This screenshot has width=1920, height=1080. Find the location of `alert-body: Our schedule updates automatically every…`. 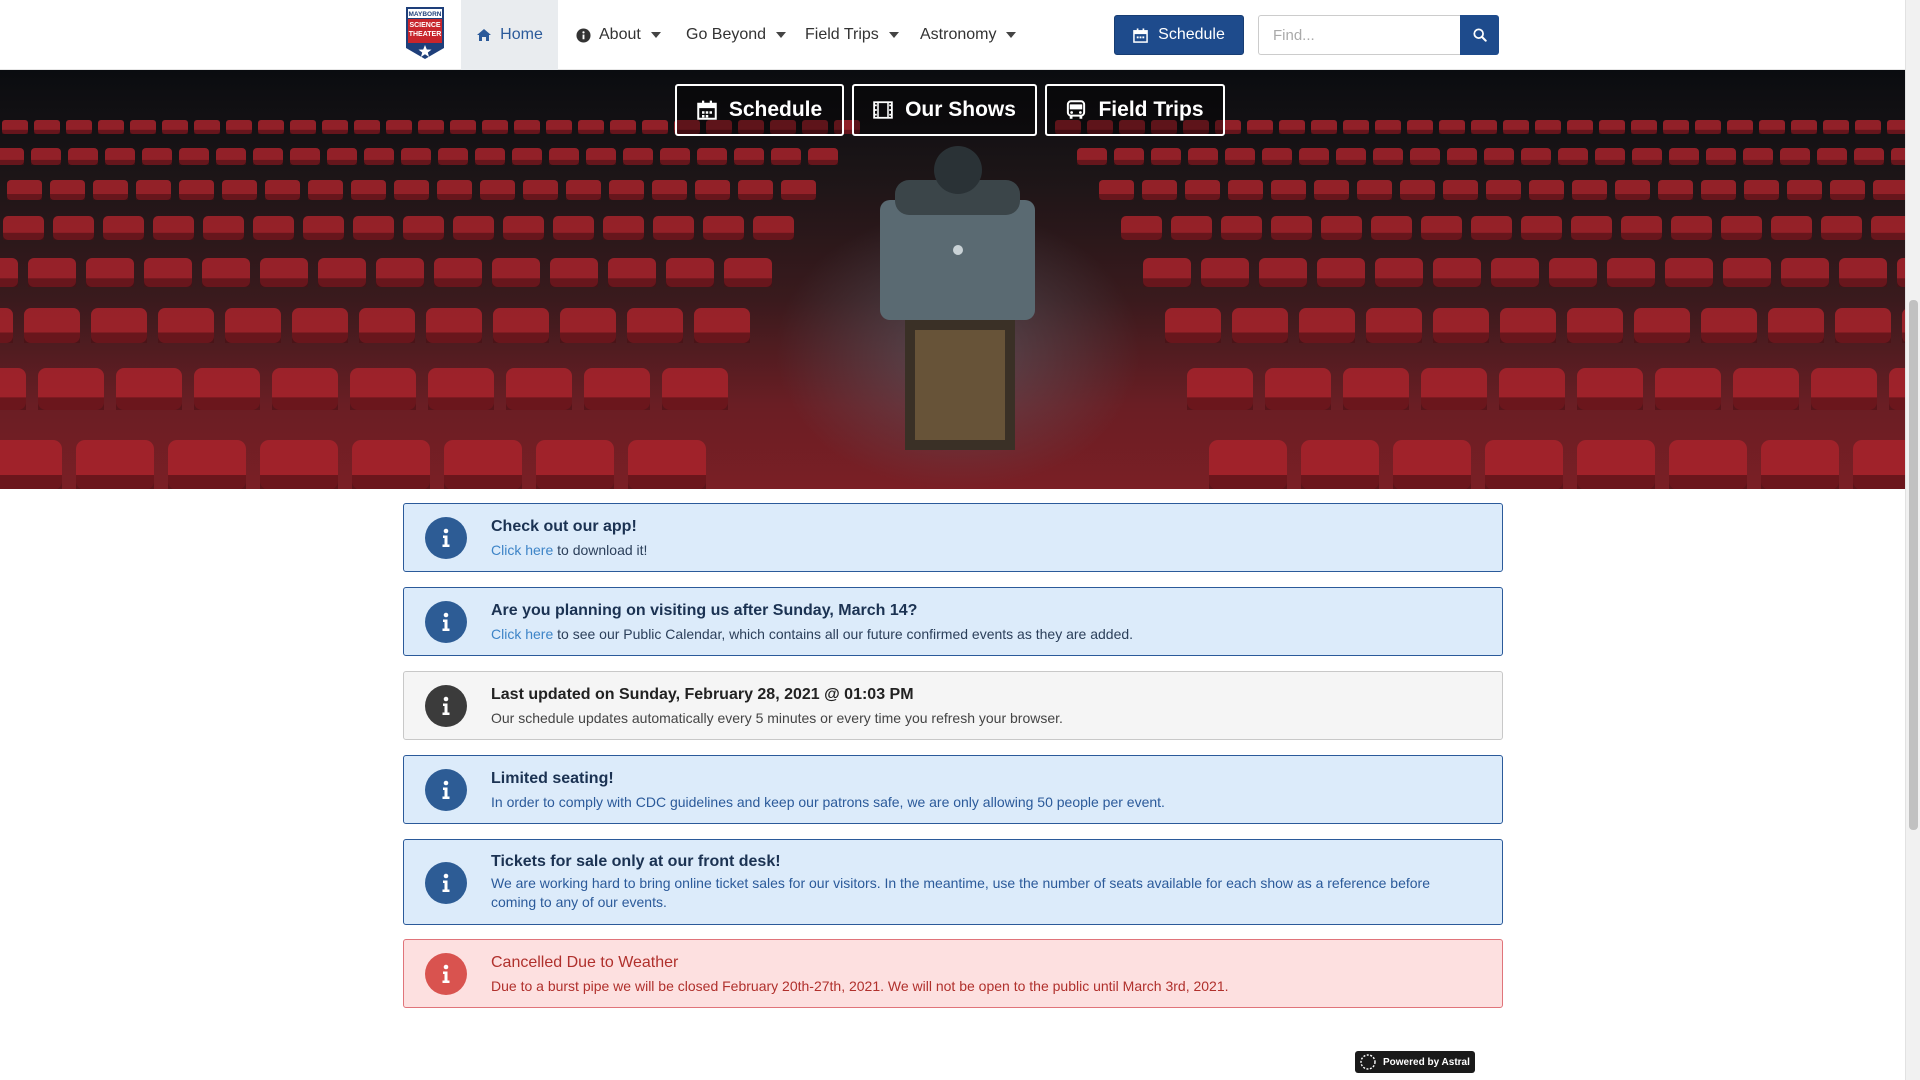

alert-body: Our schedule updates automatically every… is located at coordinates (777, 718).